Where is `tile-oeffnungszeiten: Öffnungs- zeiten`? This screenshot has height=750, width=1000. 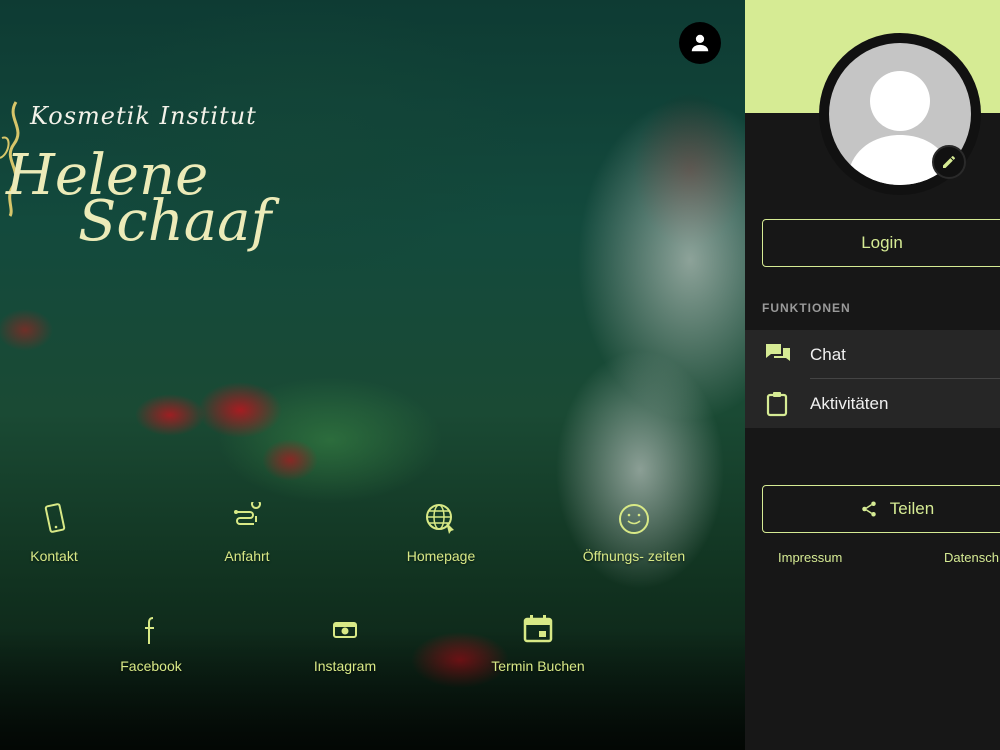 tile-oeffnungszeiten: Öffnungs- zeiten is located at coordinates (634, 533).